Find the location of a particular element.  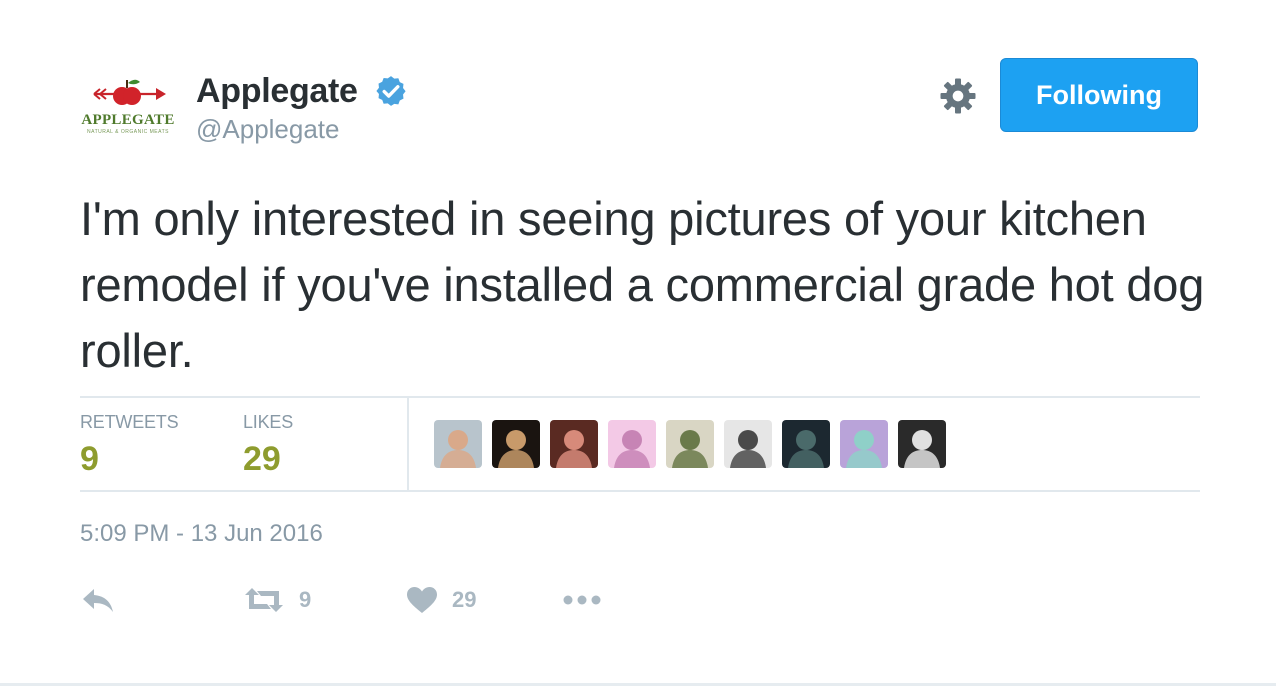

stats-top-divider is located at coordinates (640, 397).